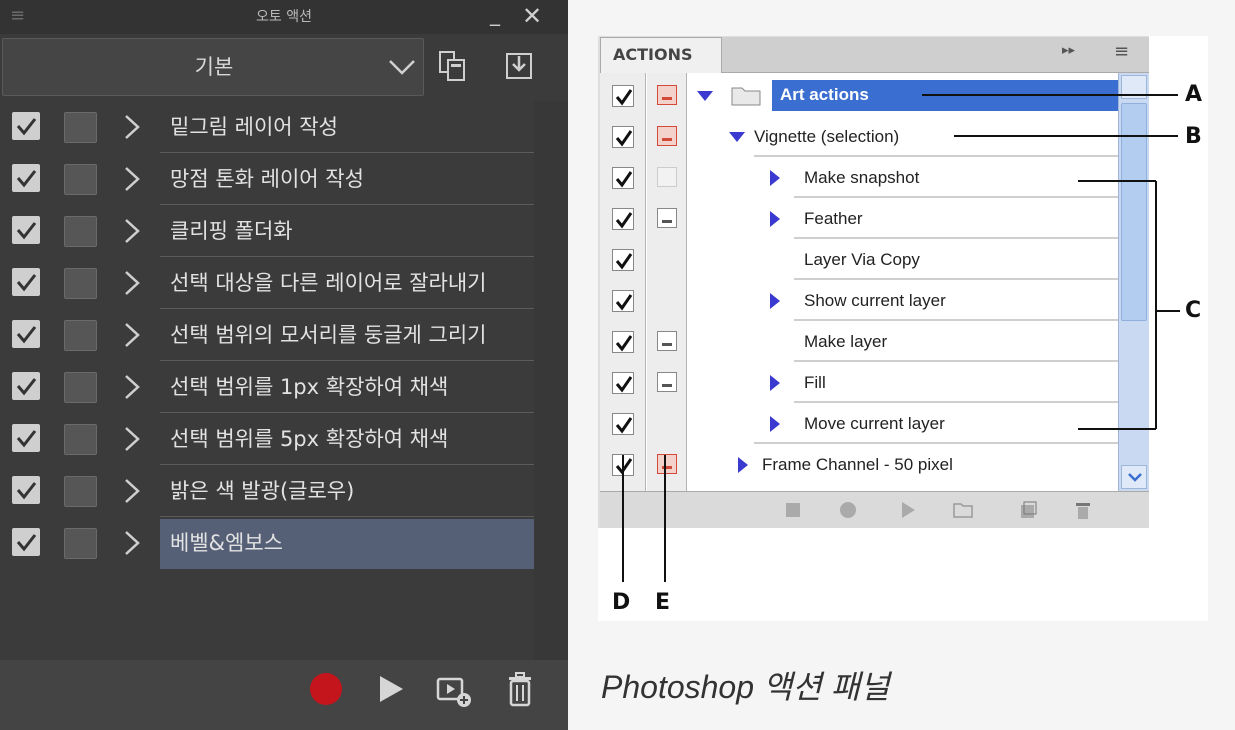 This screenshot has height=730, width=1235. Describe the element at coordinates (391, 689) in the screenshot. I see `play-button` at that location.